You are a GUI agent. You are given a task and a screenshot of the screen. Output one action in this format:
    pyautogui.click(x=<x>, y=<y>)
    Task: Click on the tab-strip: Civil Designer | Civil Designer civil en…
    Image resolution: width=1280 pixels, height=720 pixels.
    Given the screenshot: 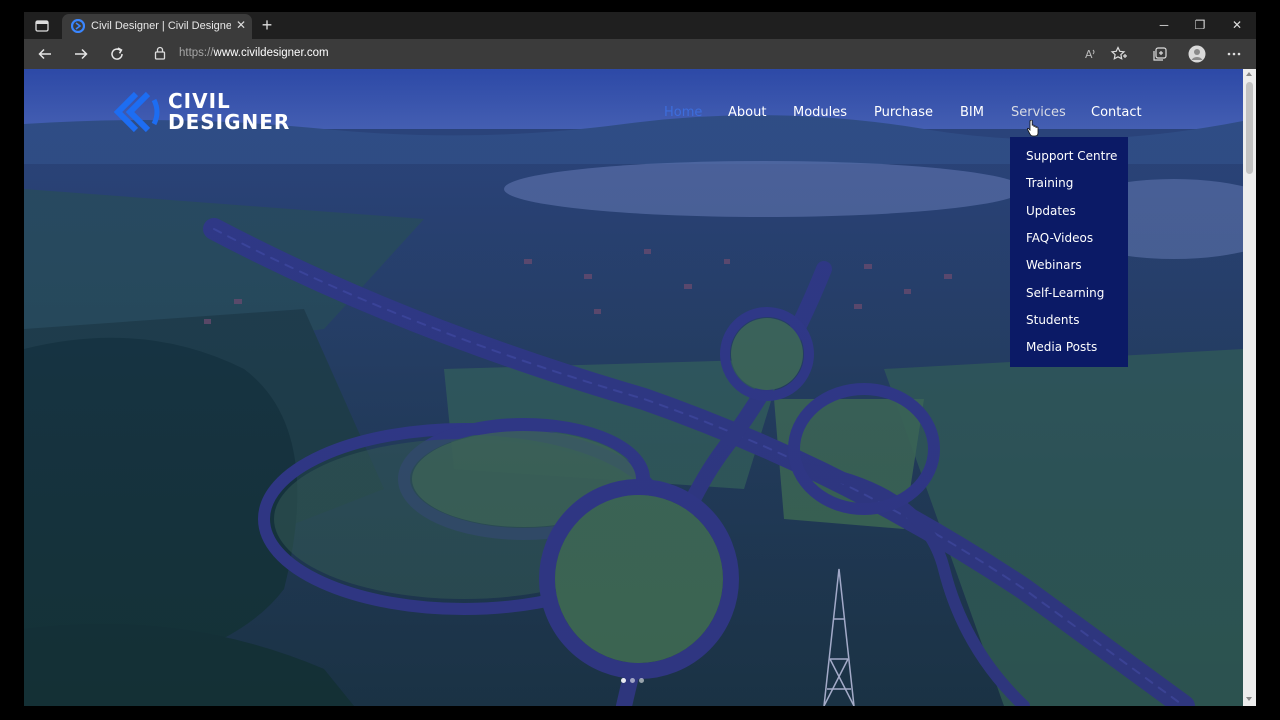 What is the action you would take?
    pyautogui.click(x=640, y=25)
    